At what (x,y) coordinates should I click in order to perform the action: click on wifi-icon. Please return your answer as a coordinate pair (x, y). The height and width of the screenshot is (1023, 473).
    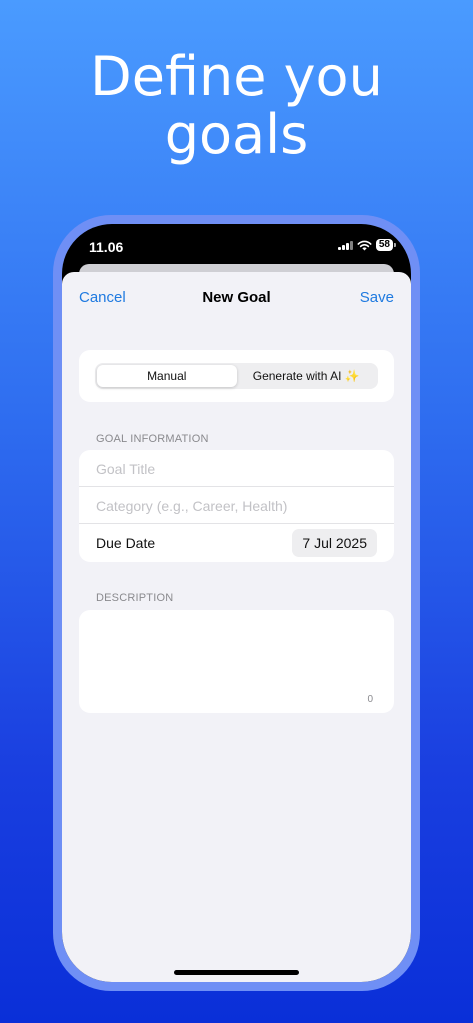
    Looking at the image, I should click on (364, 245).